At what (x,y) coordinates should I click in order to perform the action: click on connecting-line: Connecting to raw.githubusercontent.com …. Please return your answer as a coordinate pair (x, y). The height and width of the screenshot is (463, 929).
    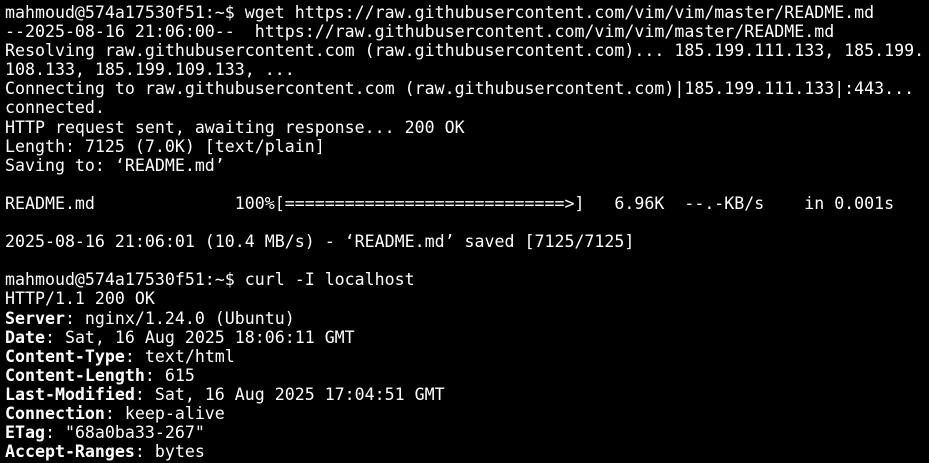
    Looking at the image, I should click on (460, 89).